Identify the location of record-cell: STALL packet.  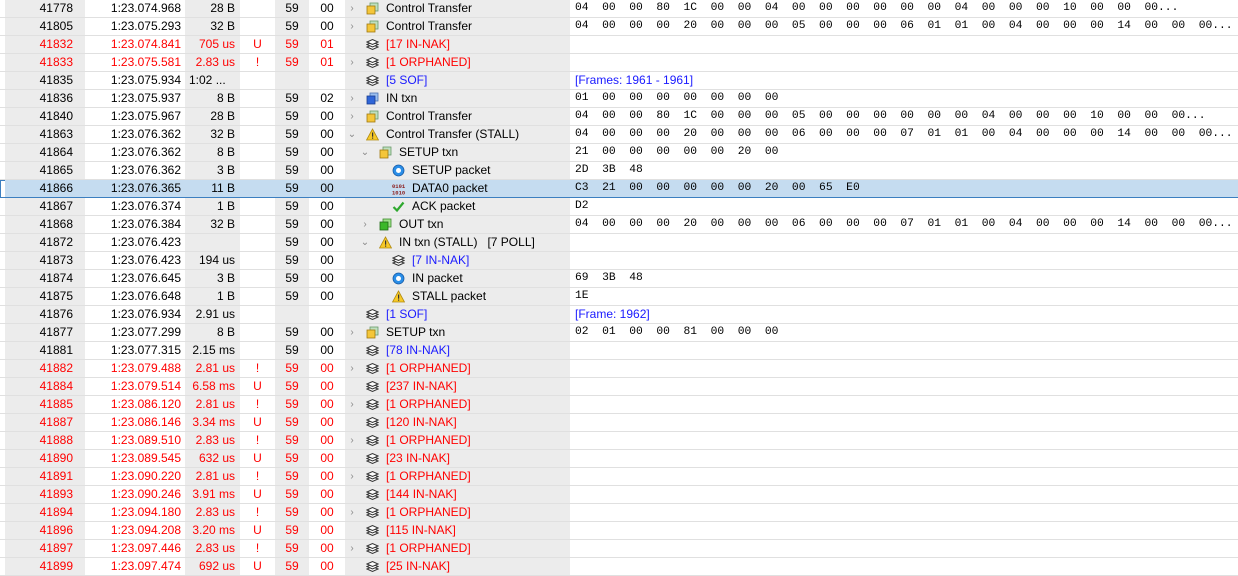
(457, 296).